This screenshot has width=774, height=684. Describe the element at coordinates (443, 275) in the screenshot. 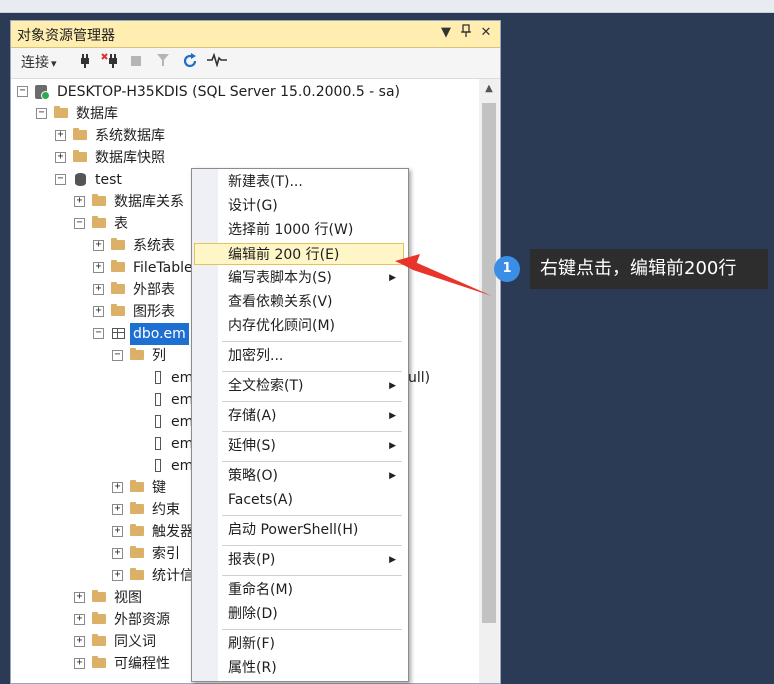

I see `annotation-arrow` at that location.